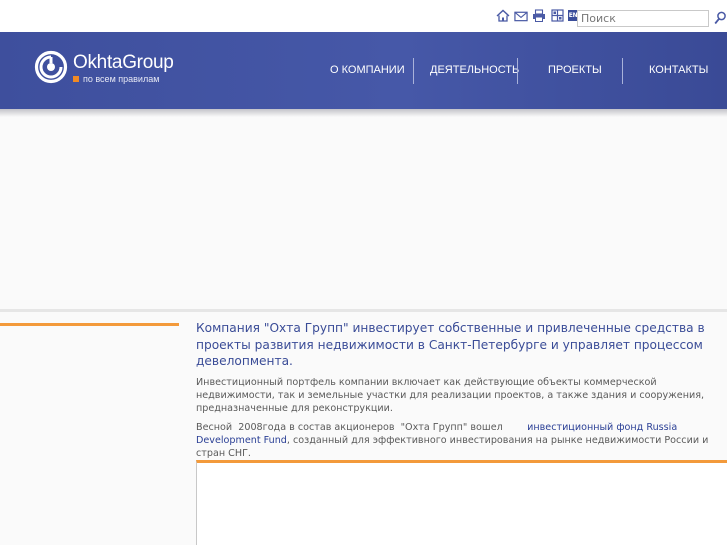 The width and height of the screenshot is (727, 545). Describe the element at coordinates (503, 15) in the screenshot. I see `home-icon` at that location.